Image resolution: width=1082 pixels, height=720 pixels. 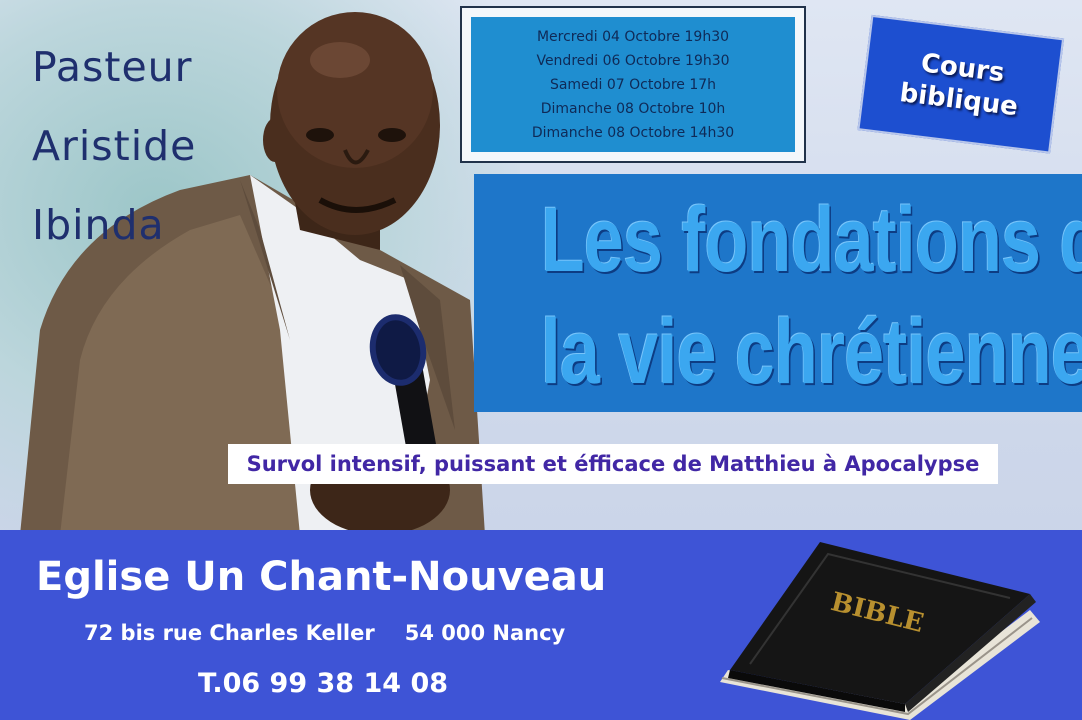 I want to click on schedule-item: Mercredi 04 Octobre 19h30, so click(x=633, y=36).